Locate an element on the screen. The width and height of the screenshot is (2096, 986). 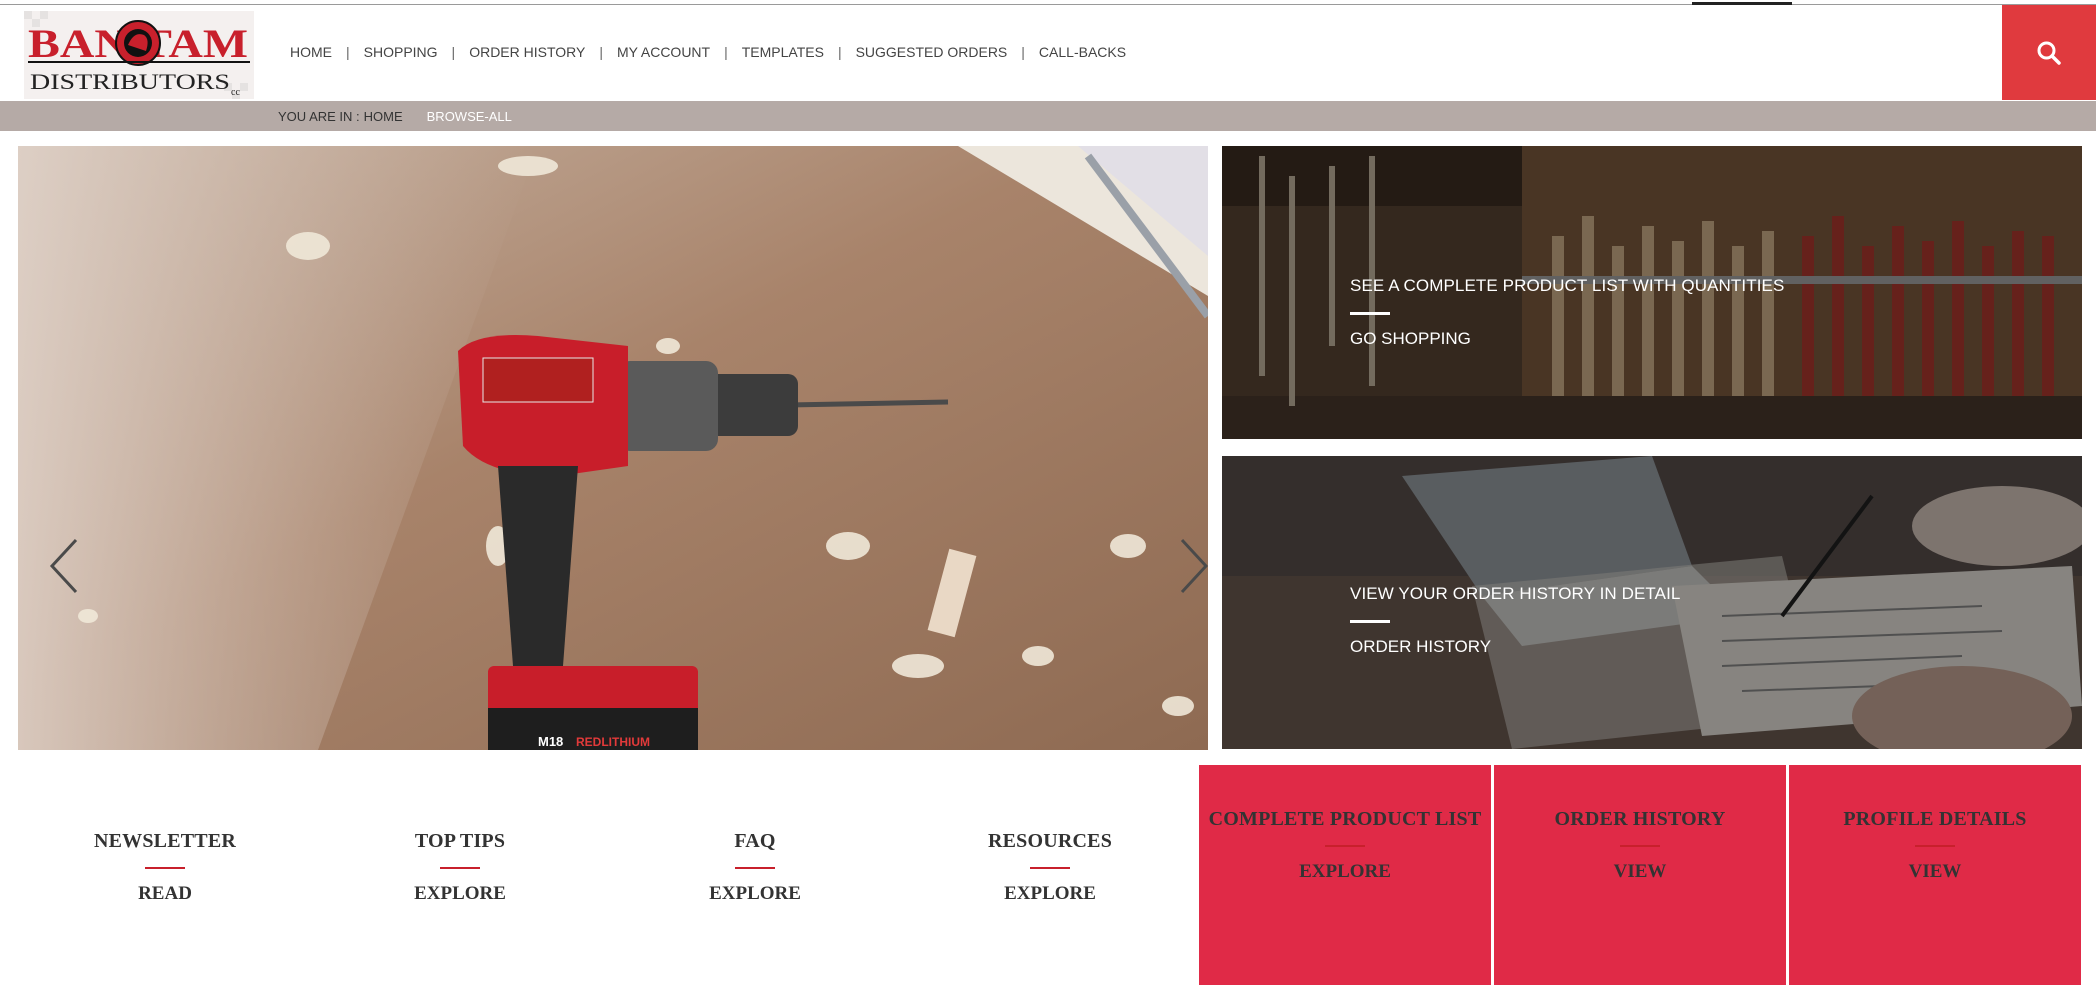
svg-text: cc is located at coordinates (235, 92).